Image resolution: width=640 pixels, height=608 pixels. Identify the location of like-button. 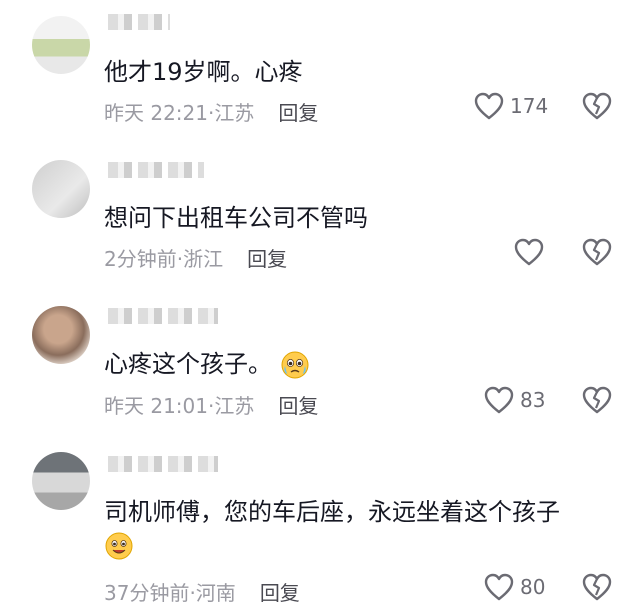
(529, 252).